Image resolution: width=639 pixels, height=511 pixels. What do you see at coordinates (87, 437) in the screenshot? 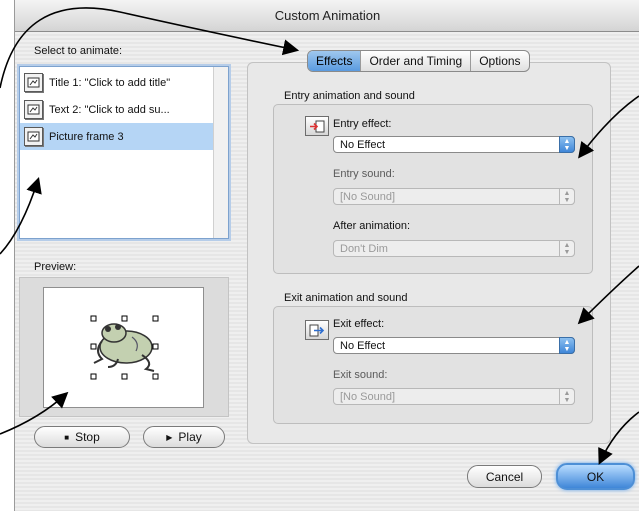
I see `stop-button-label: Stop` at bounding box center [87, 437].